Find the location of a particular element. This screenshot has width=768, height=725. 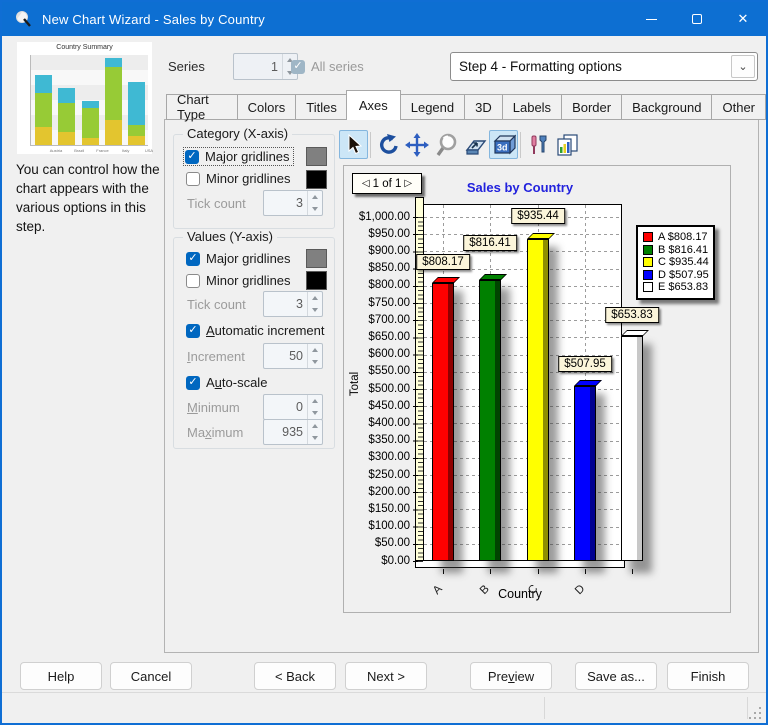

preview-x-label: Austria is located at coordinates (56, 150).